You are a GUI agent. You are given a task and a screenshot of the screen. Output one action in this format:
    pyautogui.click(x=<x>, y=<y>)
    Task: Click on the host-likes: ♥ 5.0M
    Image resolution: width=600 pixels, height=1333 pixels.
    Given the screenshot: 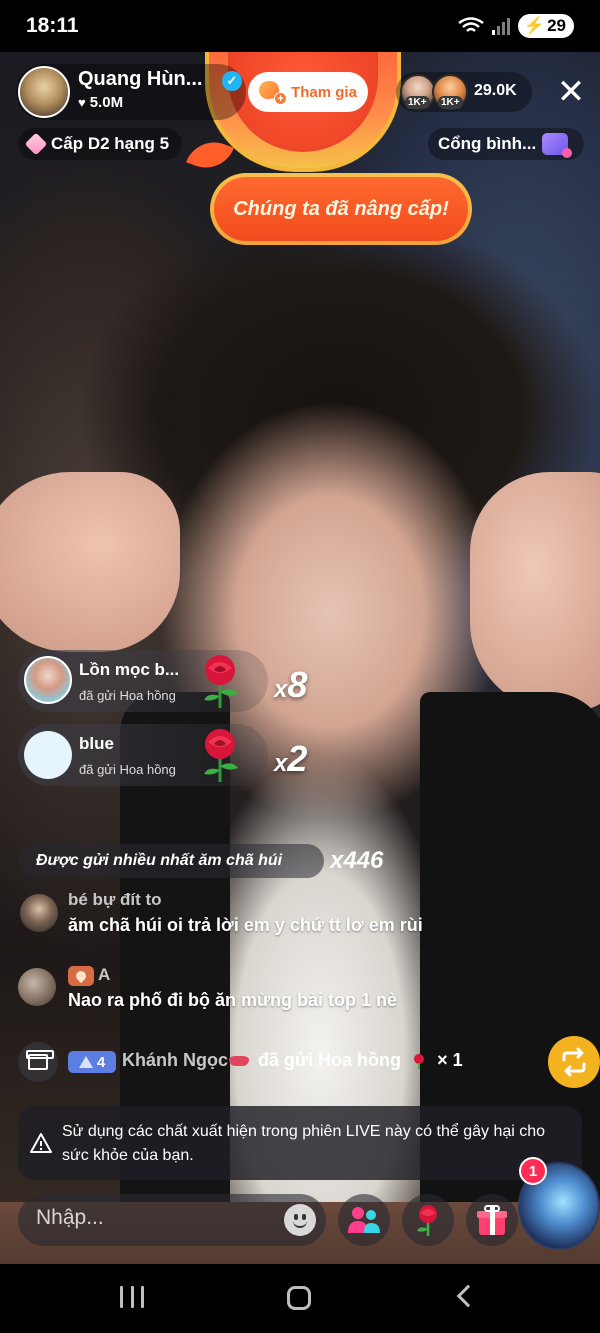 What is the action you would take?
    pyautogui.click(x=100, y=102)
    